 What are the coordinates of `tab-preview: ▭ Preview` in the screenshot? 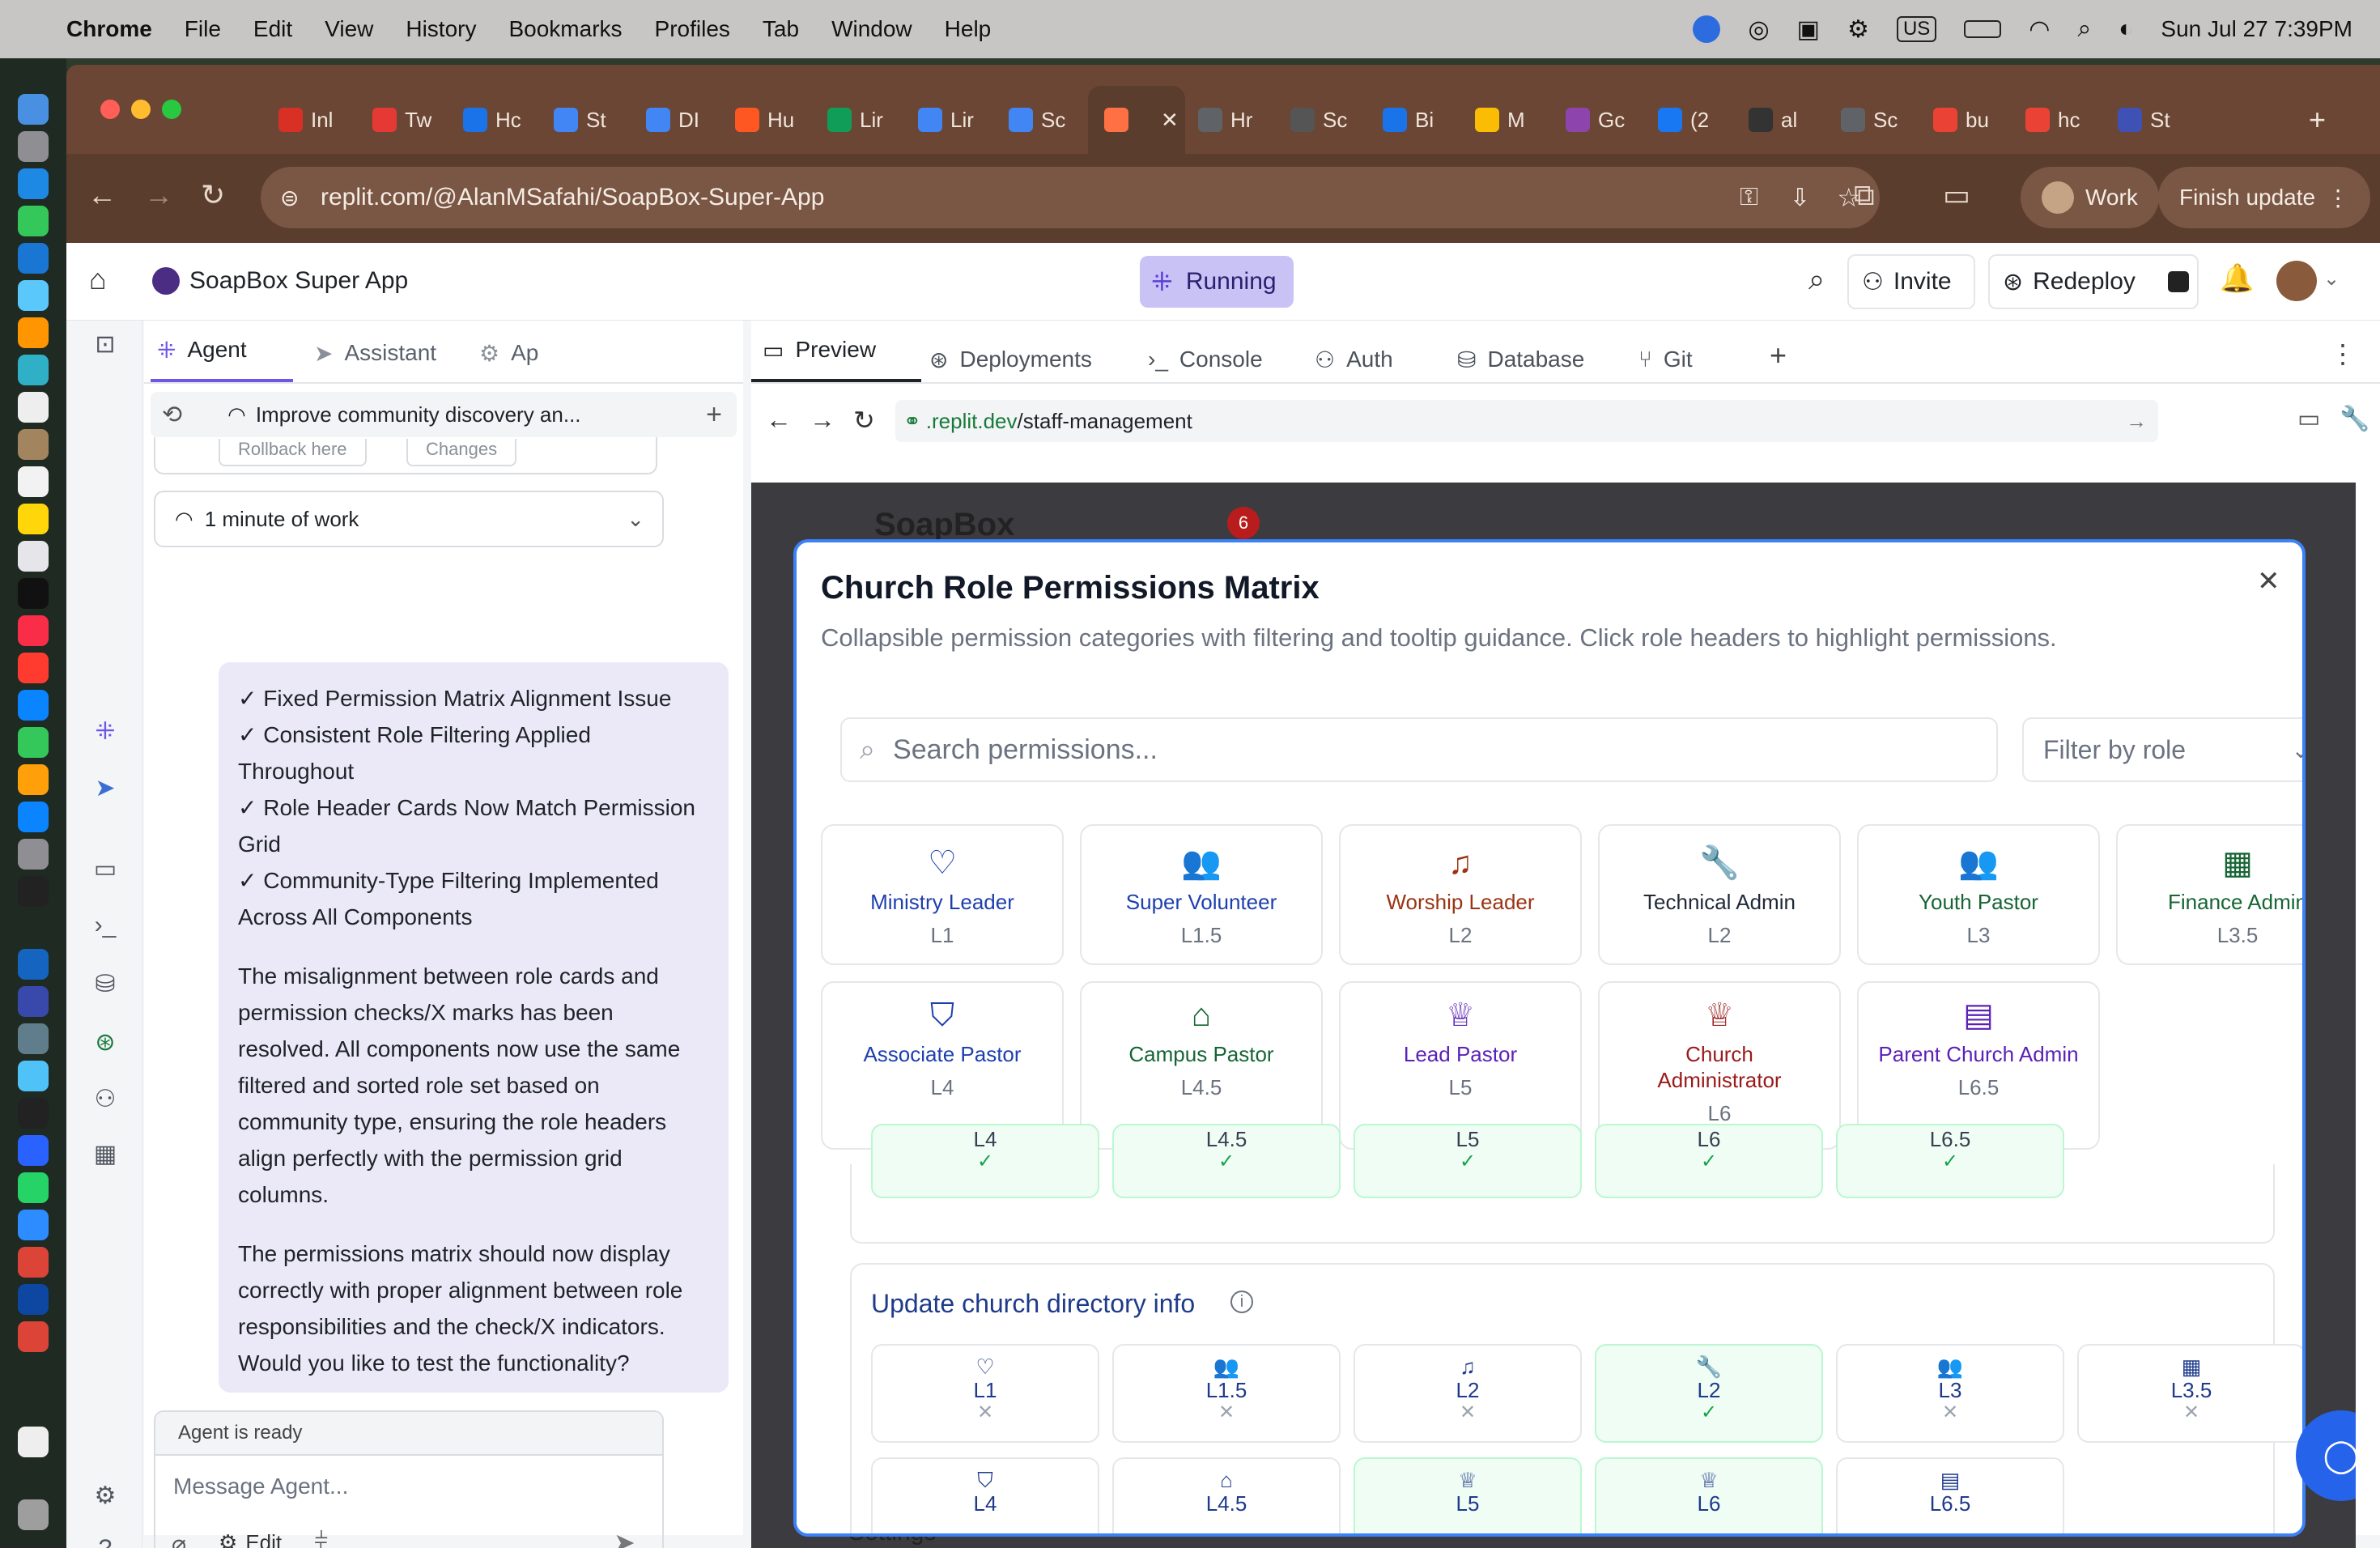 It's located at (836, 352).